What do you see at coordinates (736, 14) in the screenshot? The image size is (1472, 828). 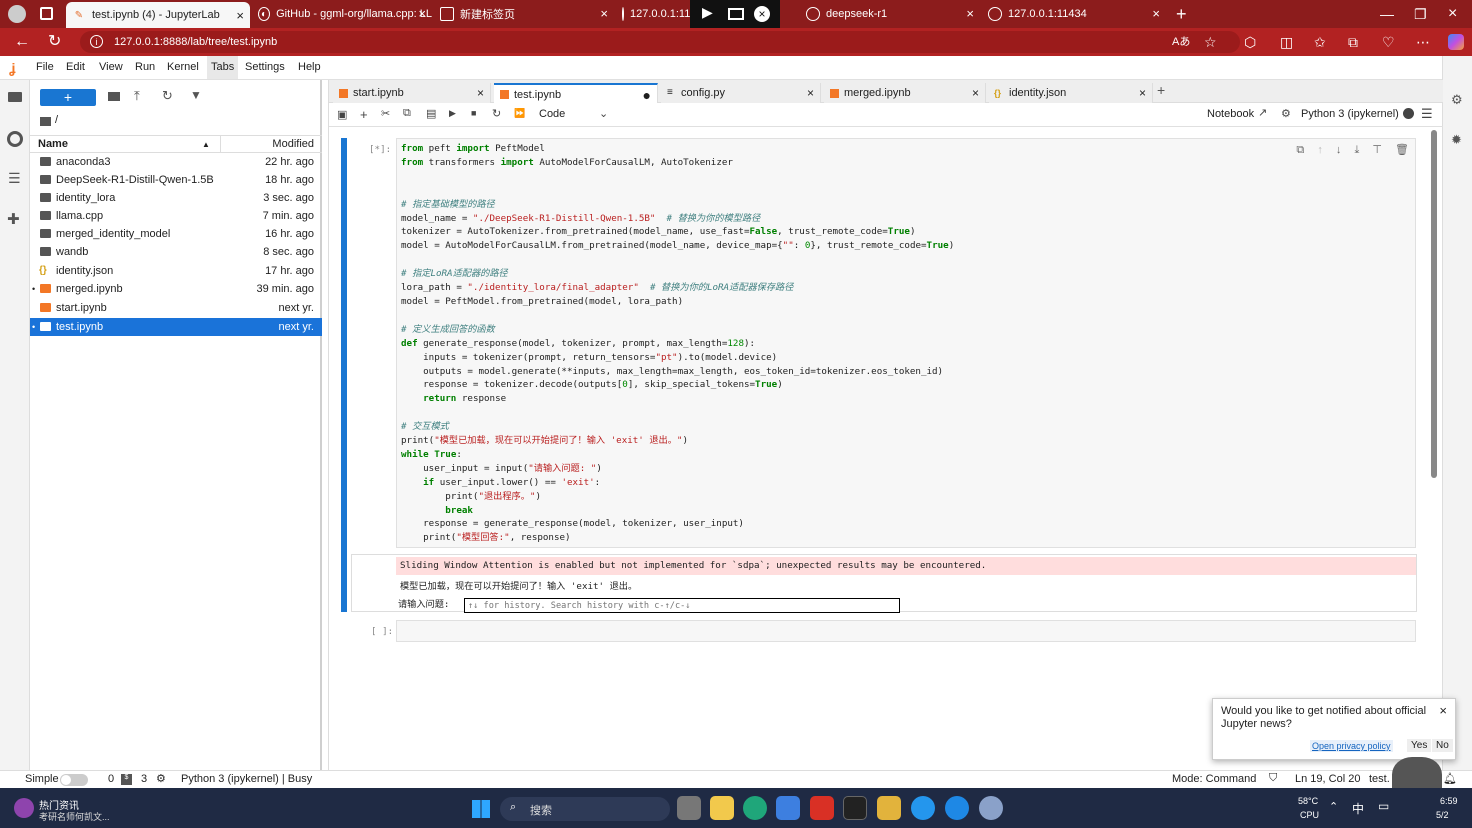 I see `screen-icon` at bounding box center [736, 14].